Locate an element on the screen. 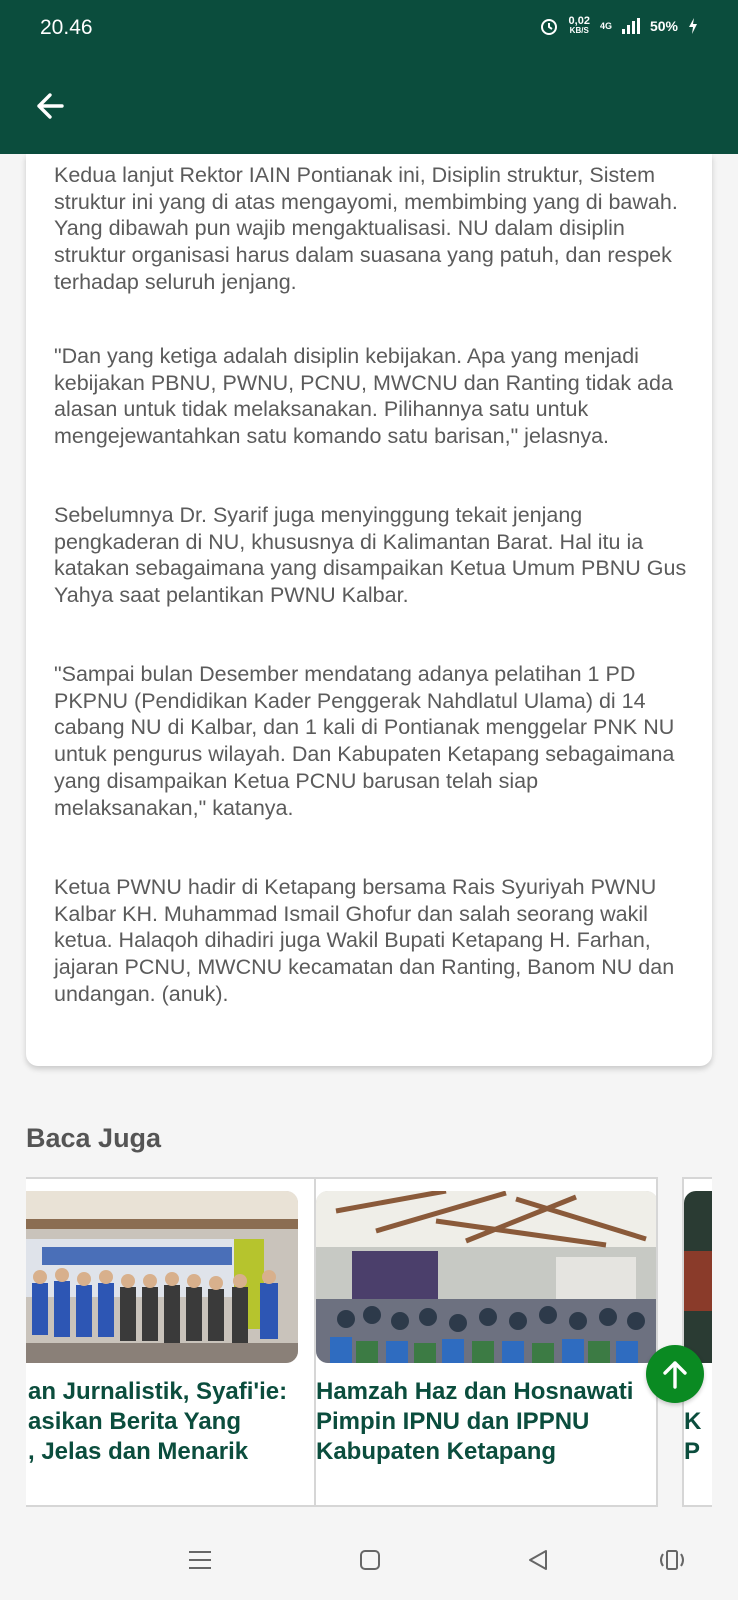 This screenshot has height=1600, width=738. status-time: 20.46 is located at coordinates (66, 27).